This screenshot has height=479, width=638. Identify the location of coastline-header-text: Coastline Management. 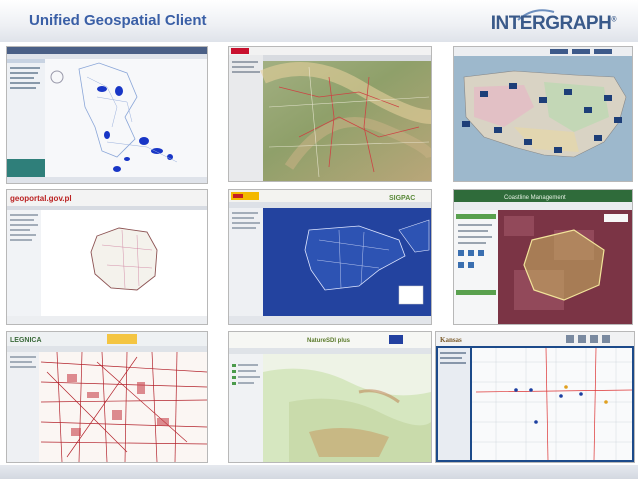
(535, 198).